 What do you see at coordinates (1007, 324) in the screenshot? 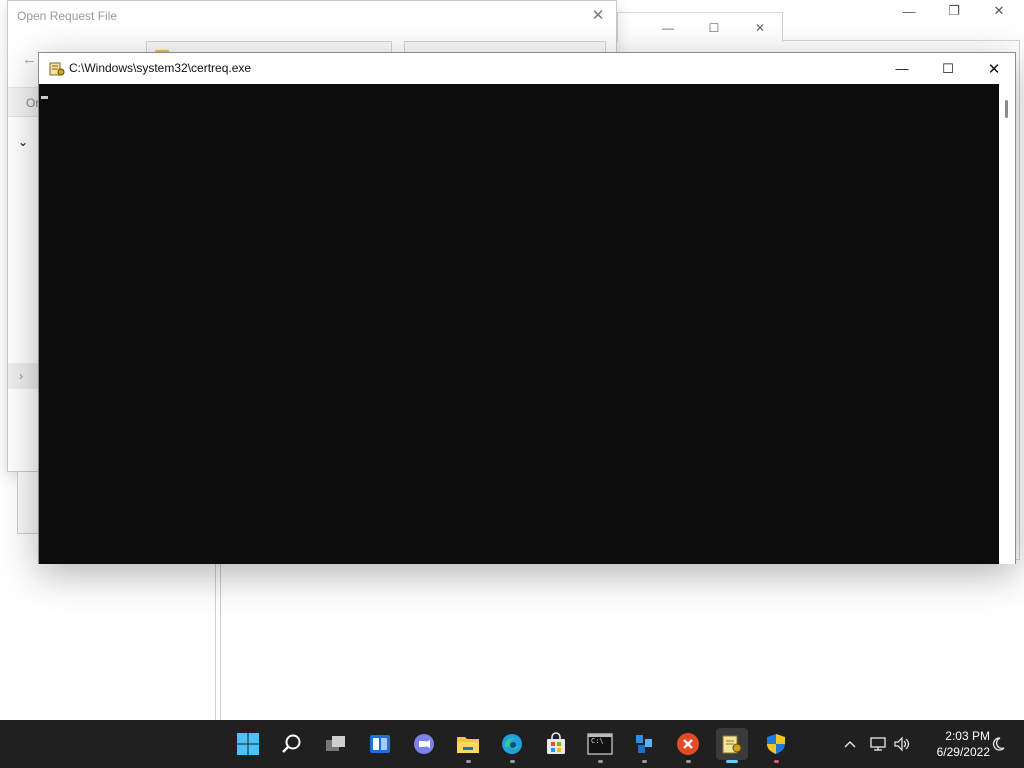
I see `console-scrollbar` at bounding box center [1007, 324].